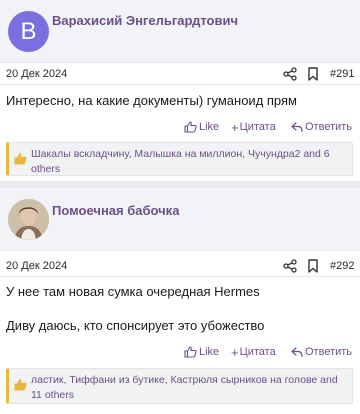 The width and height of the screenshot is (360, 414). I want to click on post-text-spacer, so click(180, 309).